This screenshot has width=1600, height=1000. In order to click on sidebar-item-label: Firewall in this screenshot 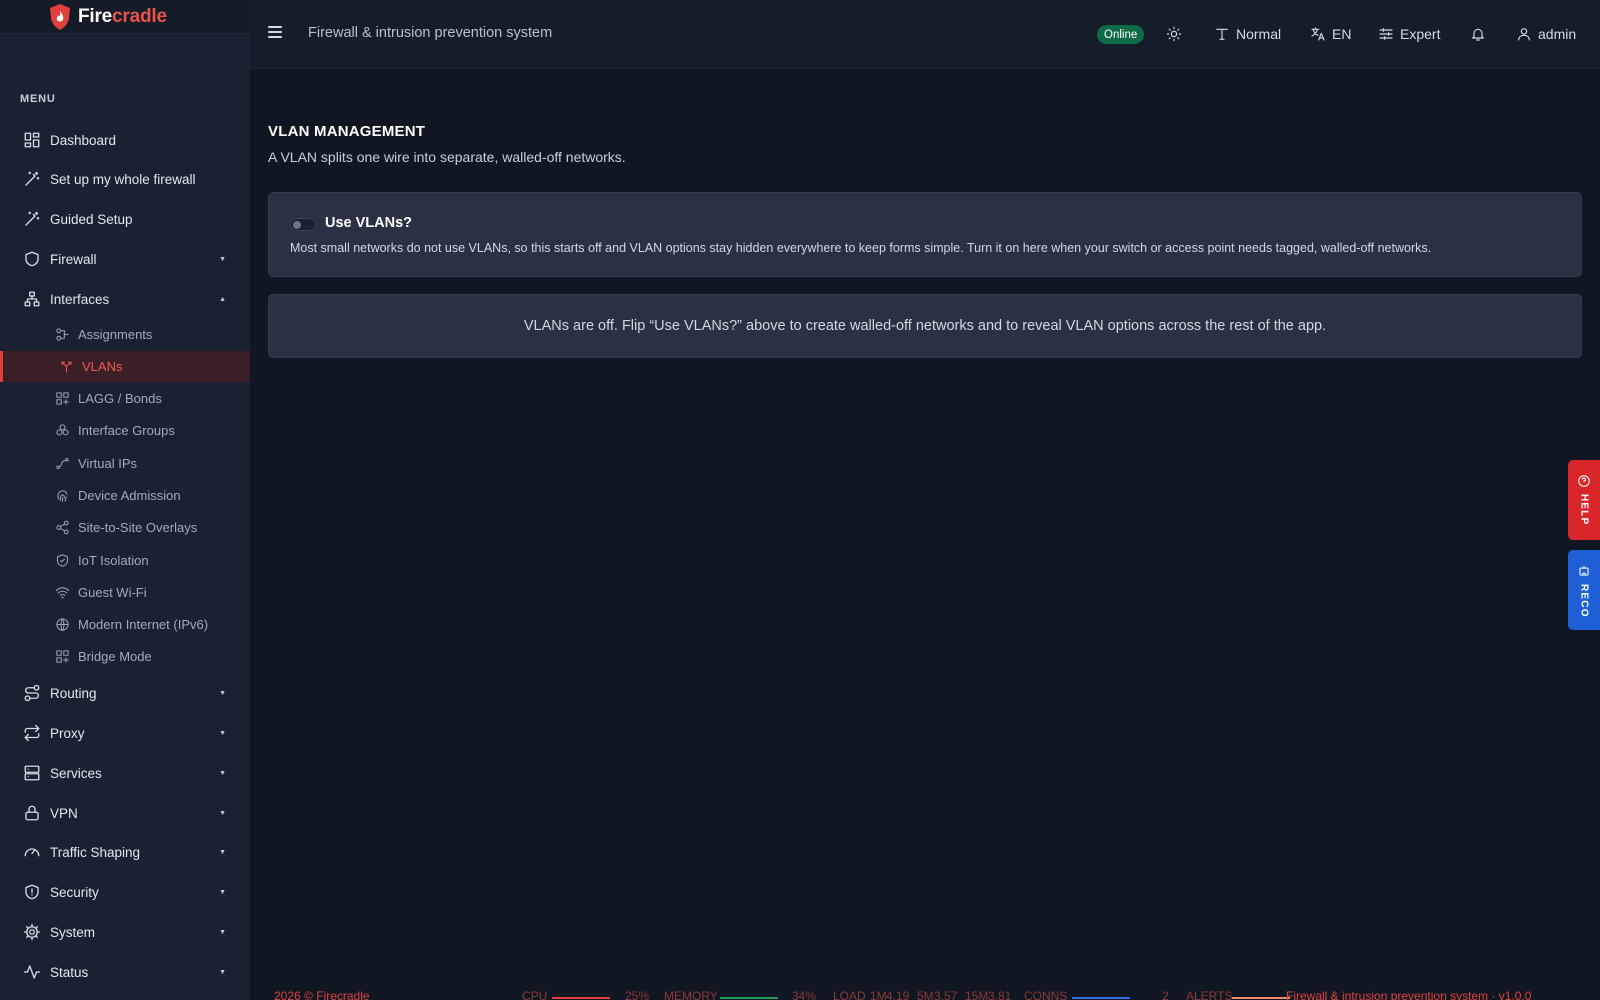, I will do `click(73, 259)`.